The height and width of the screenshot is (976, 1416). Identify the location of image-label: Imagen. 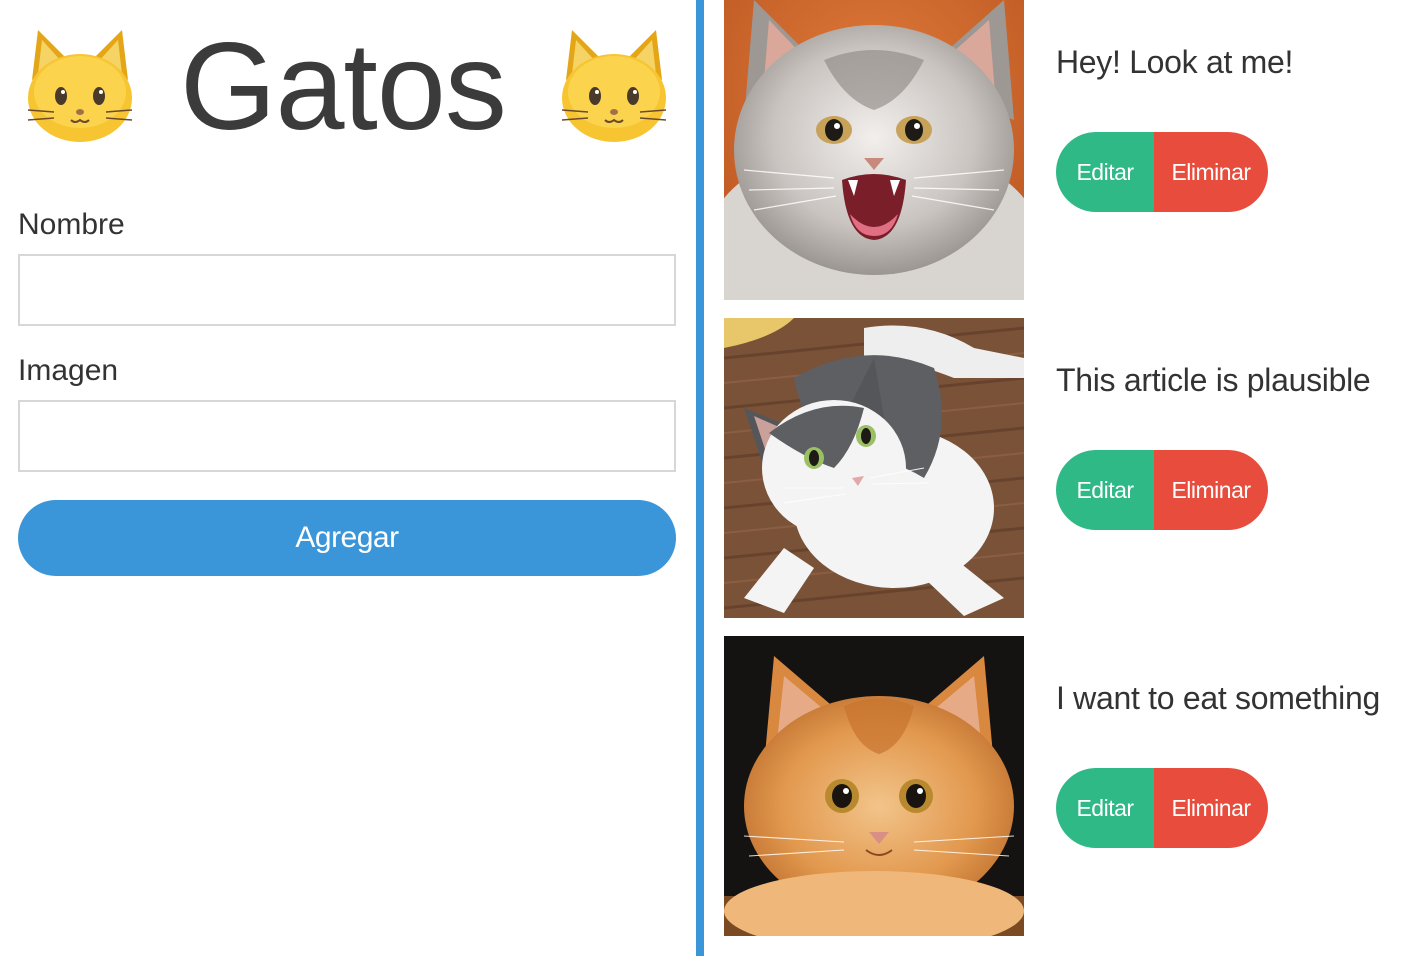
(68, 370).